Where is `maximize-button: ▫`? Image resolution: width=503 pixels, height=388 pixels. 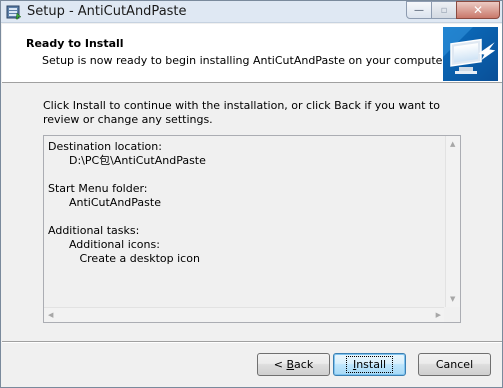 maximize-button: ▫ is located at coordinates (444, 10).